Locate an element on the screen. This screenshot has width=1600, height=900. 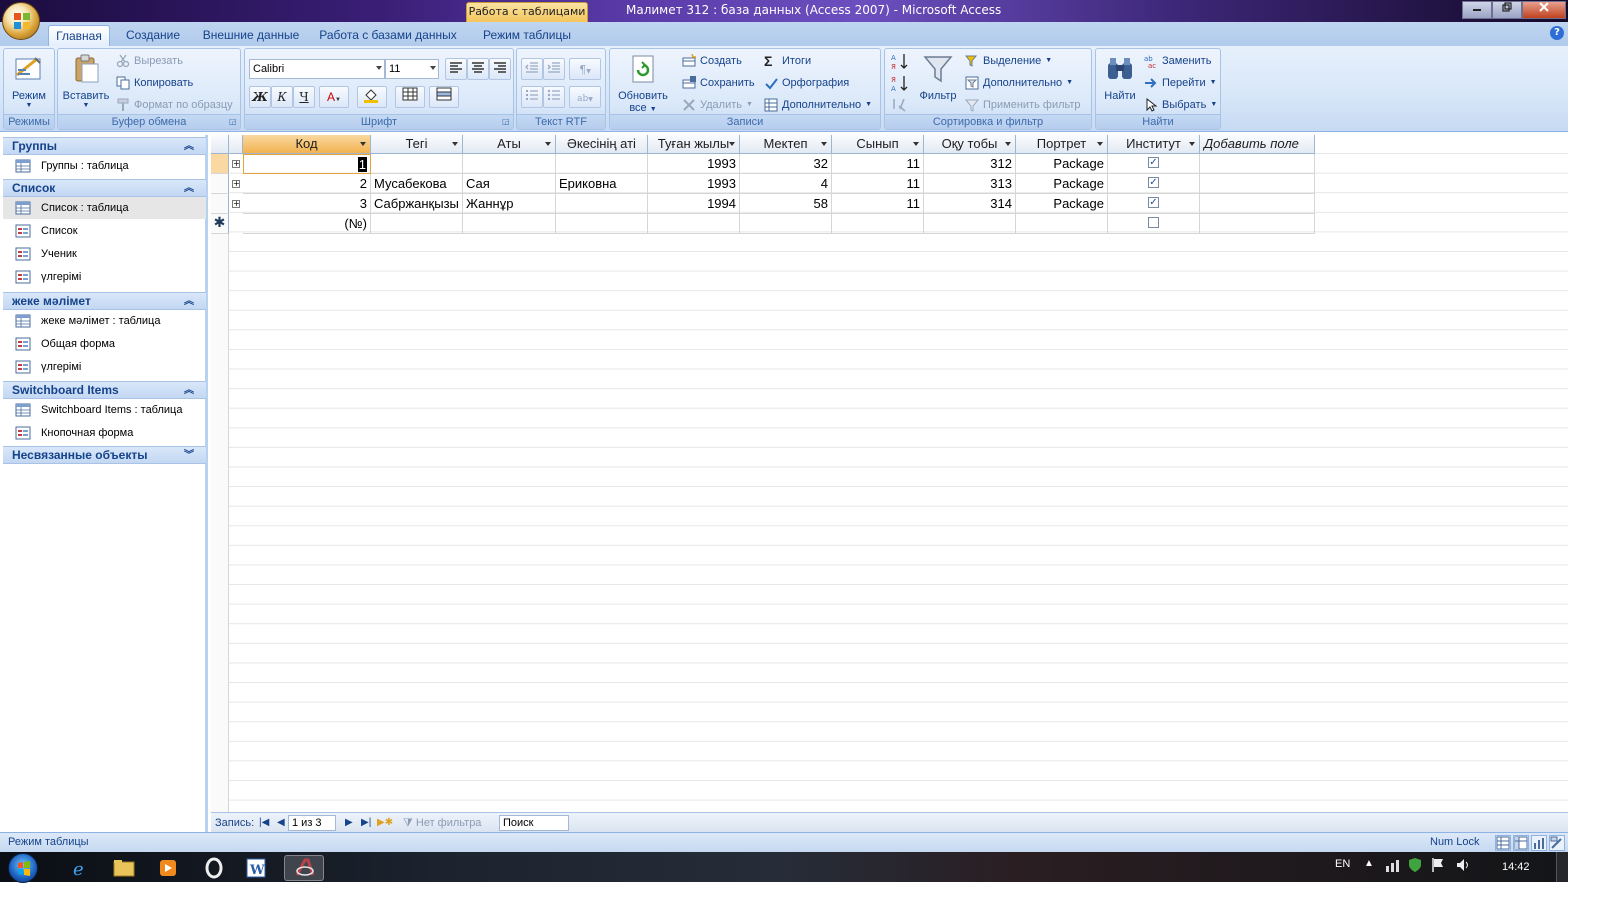
sort-ascending-button: AЯ is located at coordinates (900, 63).